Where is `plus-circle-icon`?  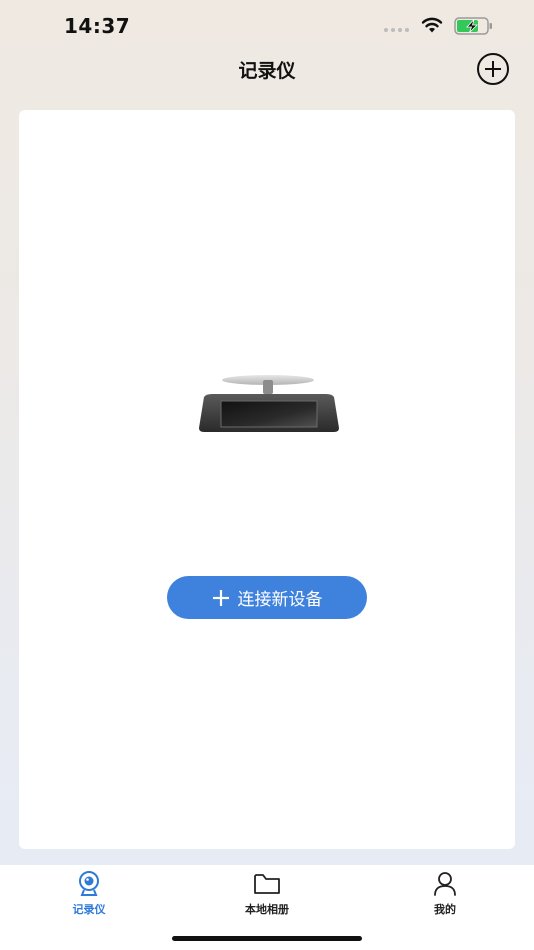
plus-circle-icon is located at coordinates (493, 69).